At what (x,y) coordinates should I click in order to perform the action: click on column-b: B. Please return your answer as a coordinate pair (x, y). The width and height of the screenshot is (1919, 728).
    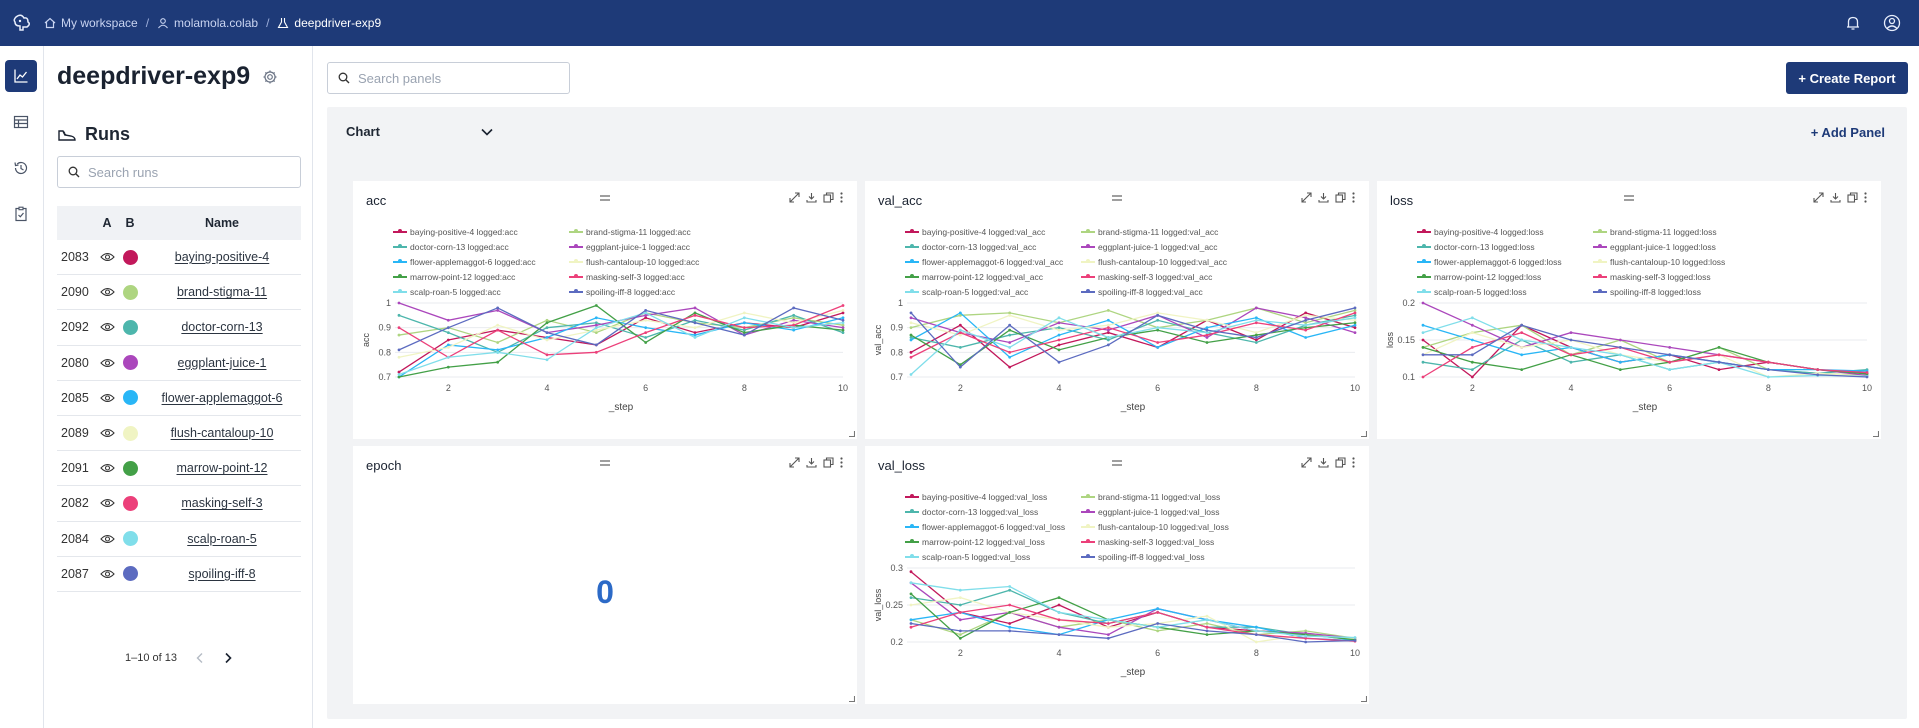
    Looking at the image, I should click on (130, 223).